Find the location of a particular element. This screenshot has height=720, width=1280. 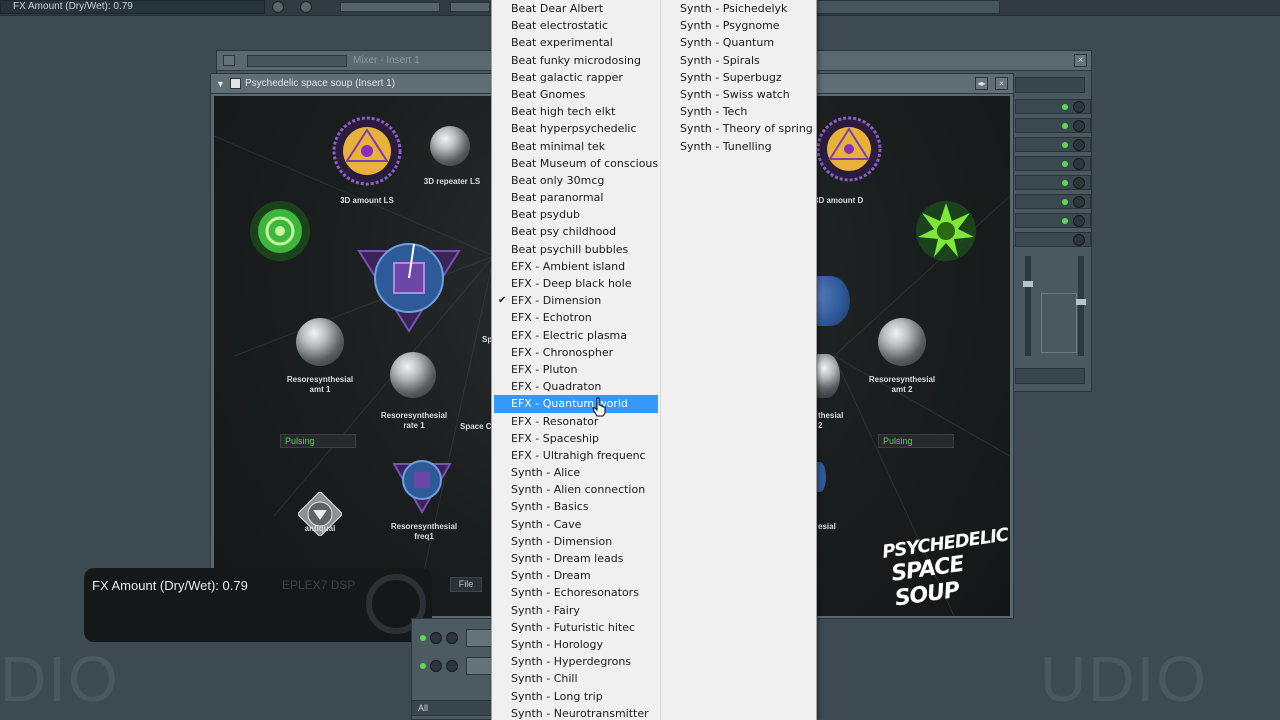

menu-item: Beat psy childhood is located at coordinates (576, 231).